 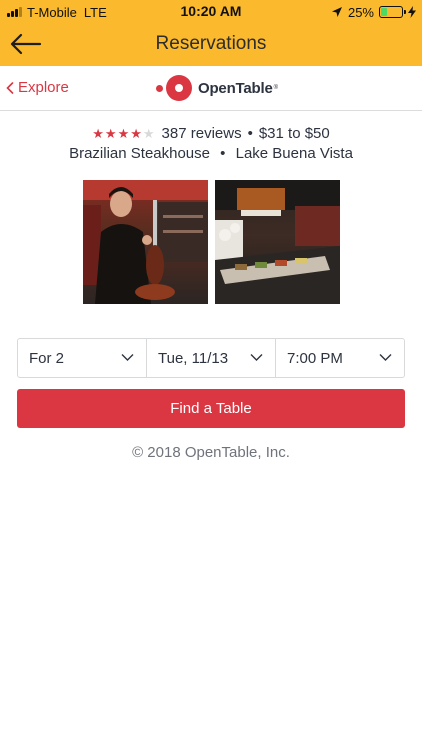 I want to click on rating-line: ★ ★ ★ ★ ★ 387 reviews • $31 to $50, so click(x=211, y=133).